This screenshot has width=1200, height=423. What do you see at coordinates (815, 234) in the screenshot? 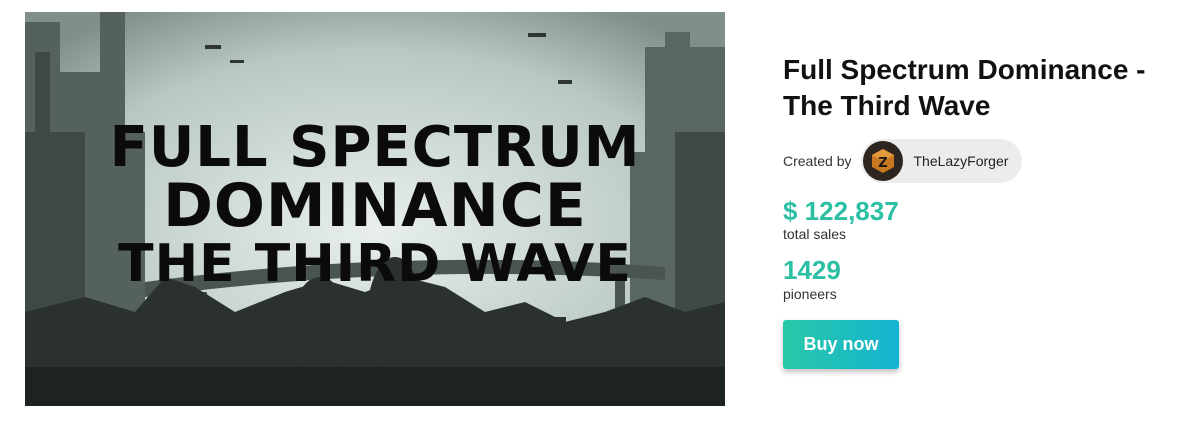
I see `total-sales-label: total sales` at bounding box center [815, 234].